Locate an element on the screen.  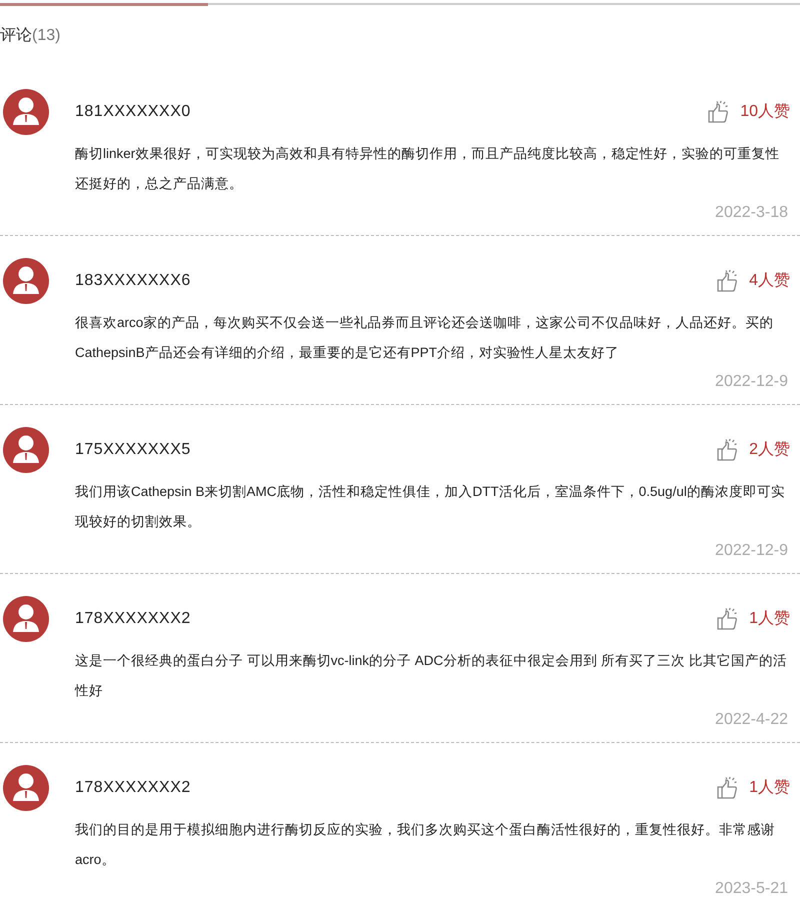
comment-date: 2023-5-21 is located at coordinates (751, 889).